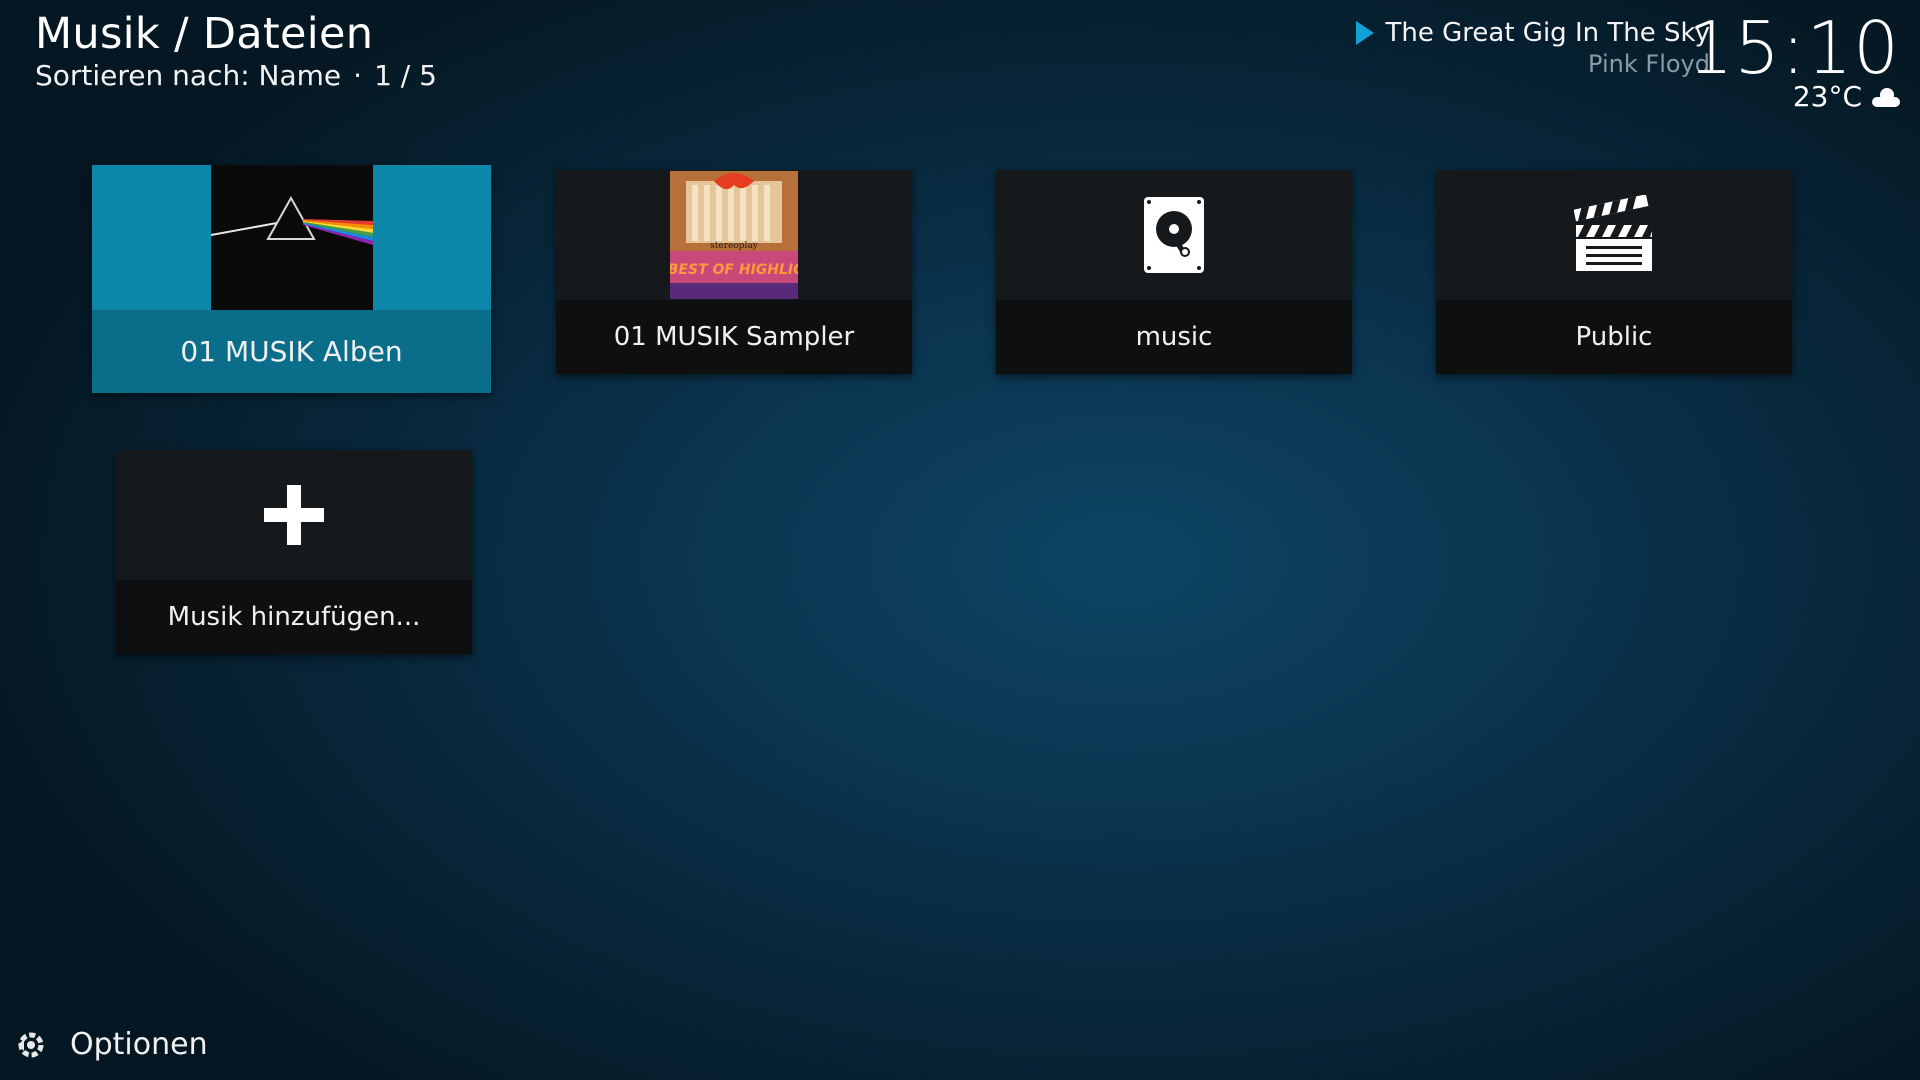  Describe the element at coordinates (1364, 33) in the screenshot. I see `play-icon` at that location.